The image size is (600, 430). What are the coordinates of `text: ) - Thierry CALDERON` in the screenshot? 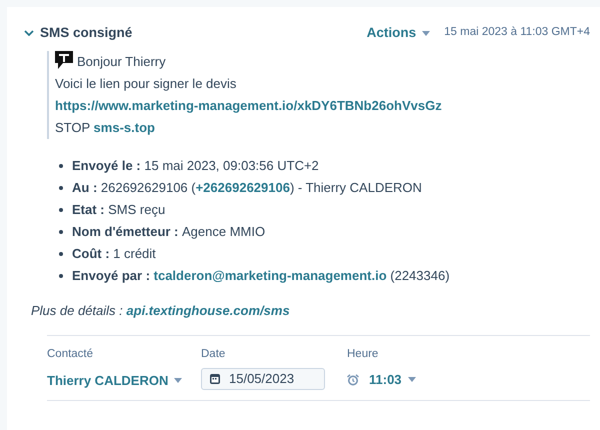 It's located at (356, 188).